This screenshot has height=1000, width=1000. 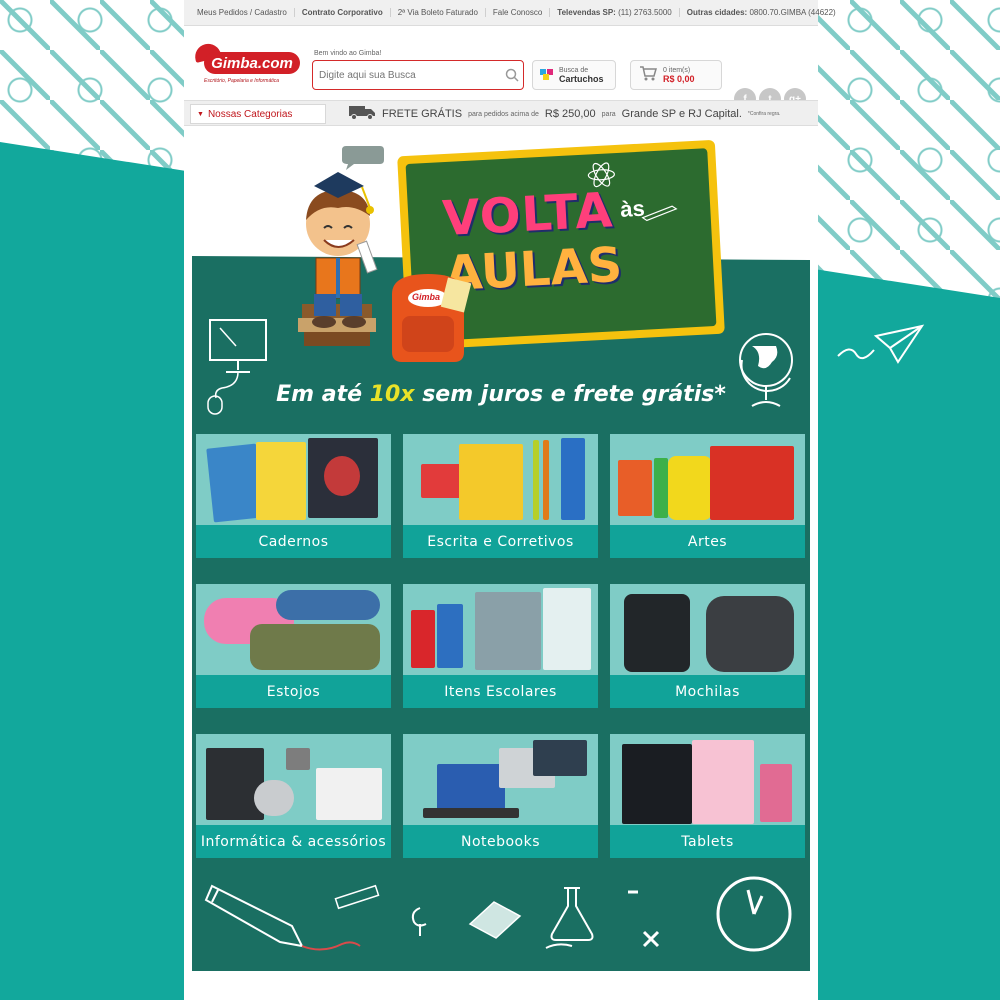 What do you see at coordinates (608, 114) in the screenshot?
I see `frete-para: para` at bounding box center [608, 114].